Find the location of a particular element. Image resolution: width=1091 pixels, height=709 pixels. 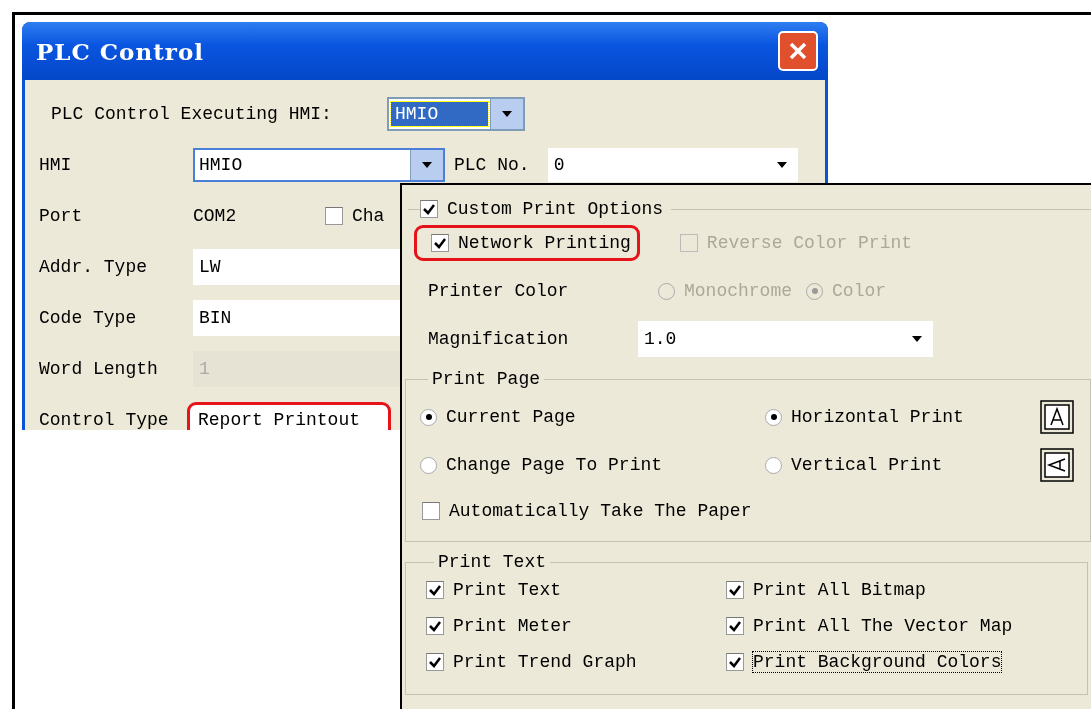

field-label: Control Type is located at coordinates (104, 419).